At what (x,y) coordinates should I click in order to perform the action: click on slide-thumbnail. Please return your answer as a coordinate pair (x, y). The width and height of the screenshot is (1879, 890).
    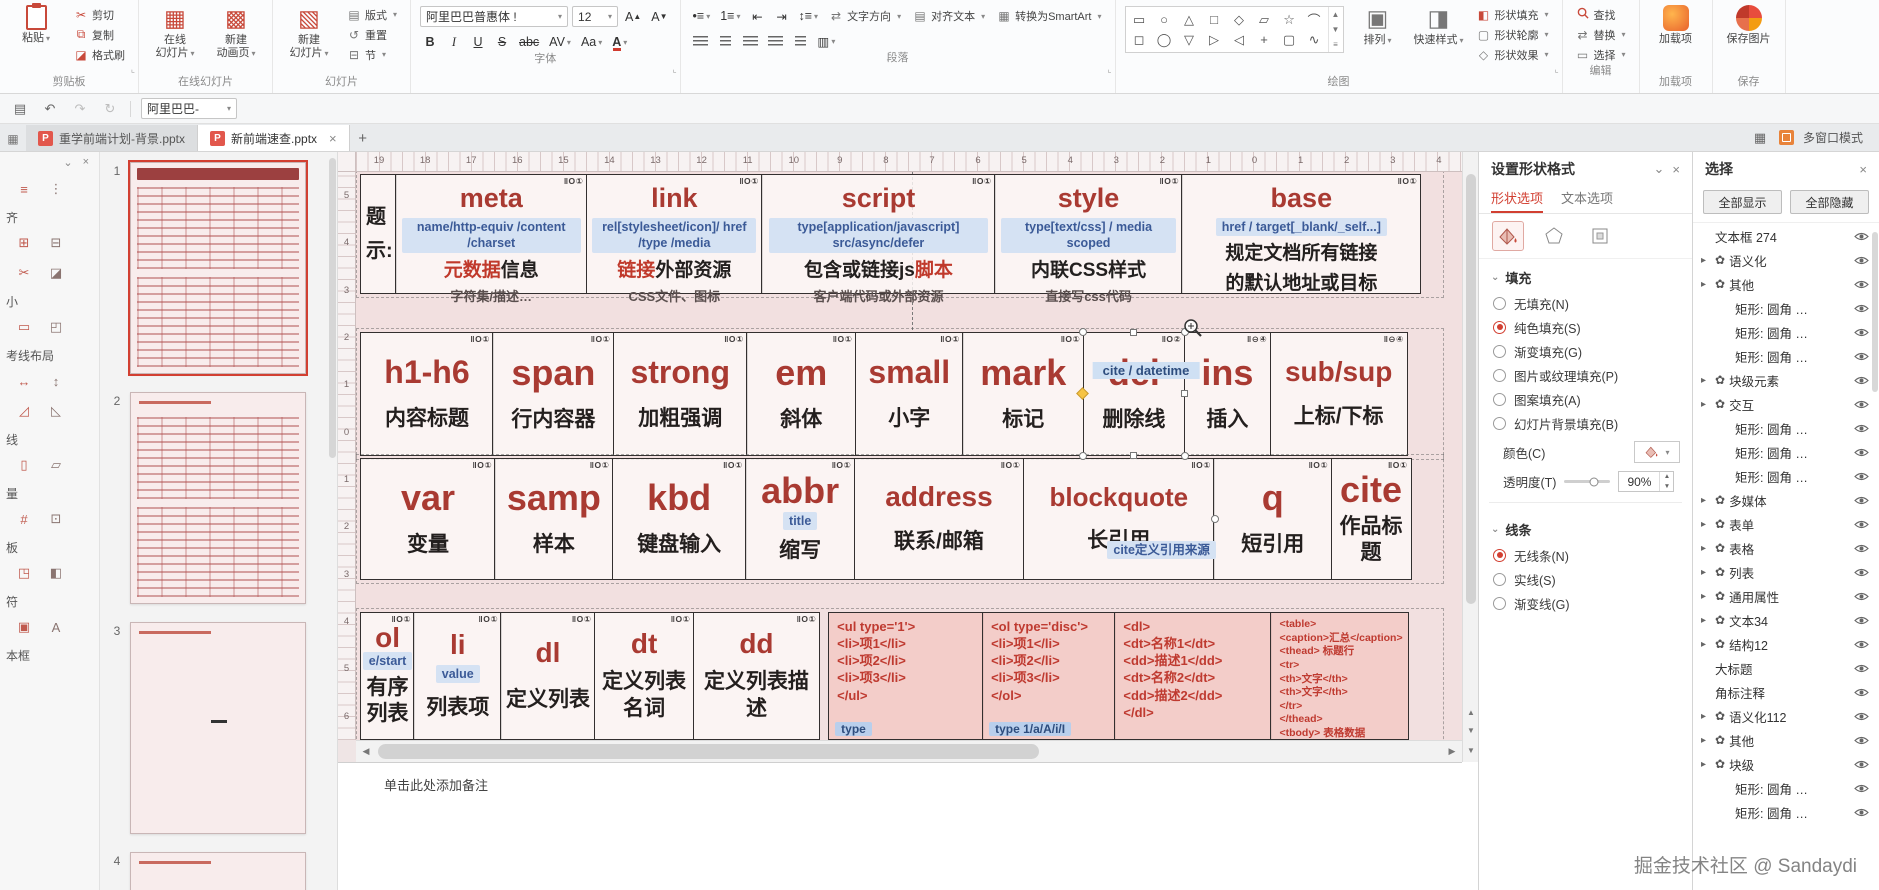
    Looking at the image, I should click on (218, 728).